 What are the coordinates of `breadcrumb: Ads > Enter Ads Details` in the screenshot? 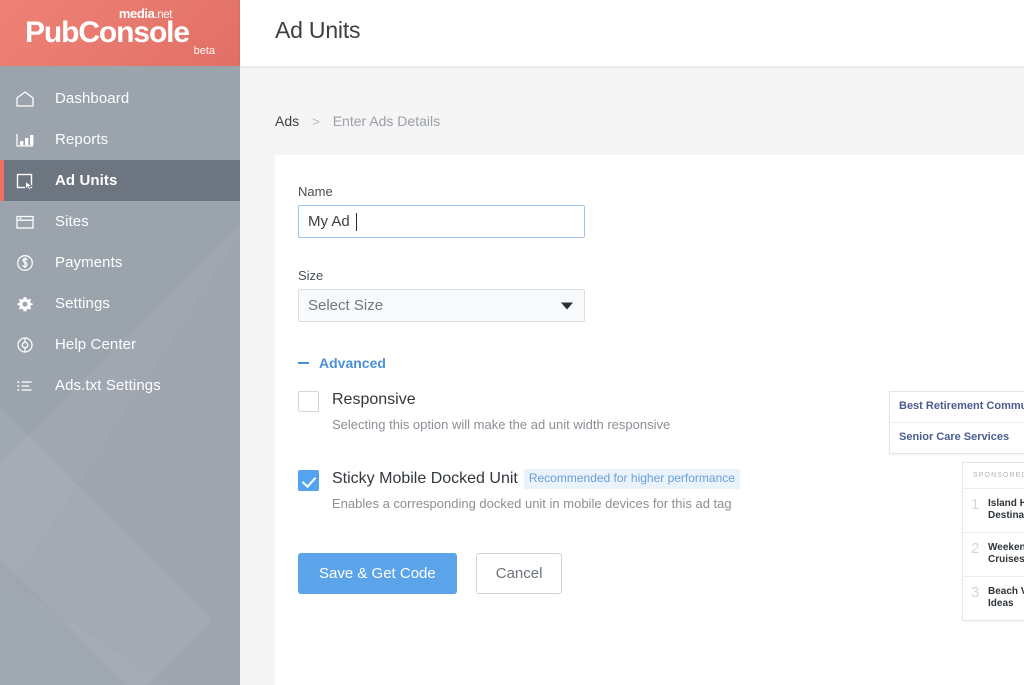 It's located at (357, 121).